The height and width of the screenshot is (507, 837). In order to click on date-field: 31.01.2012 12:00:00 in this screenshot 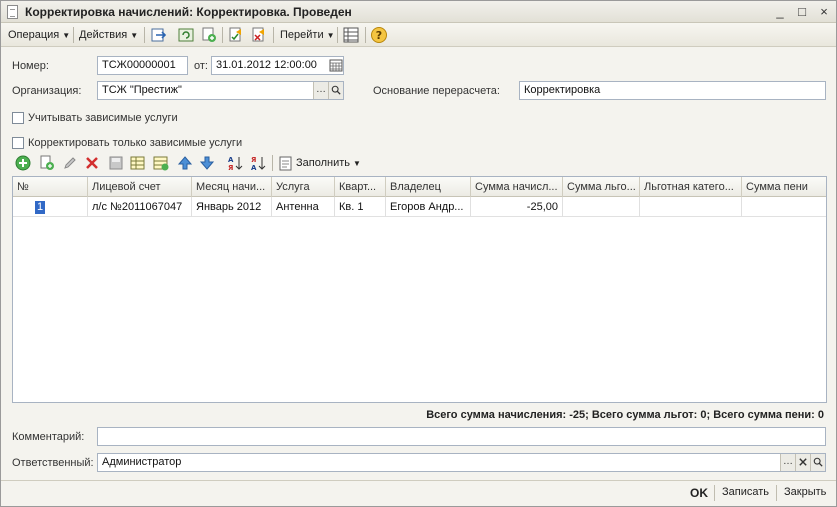, I will do `click(277, 65)`.